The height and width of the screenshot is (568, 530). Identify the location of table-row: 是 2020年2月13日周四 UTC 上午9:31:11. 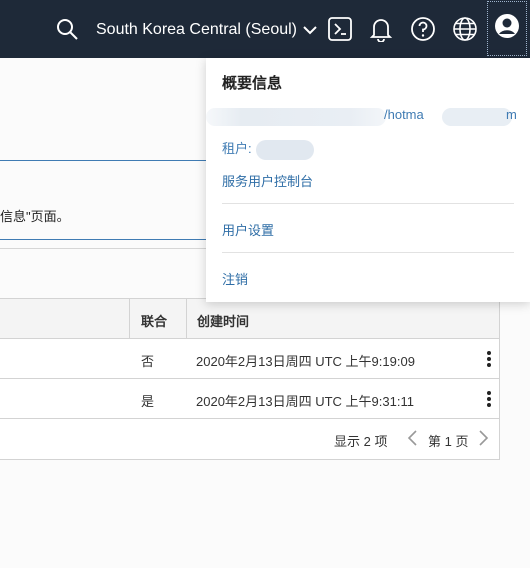
(249, 399).